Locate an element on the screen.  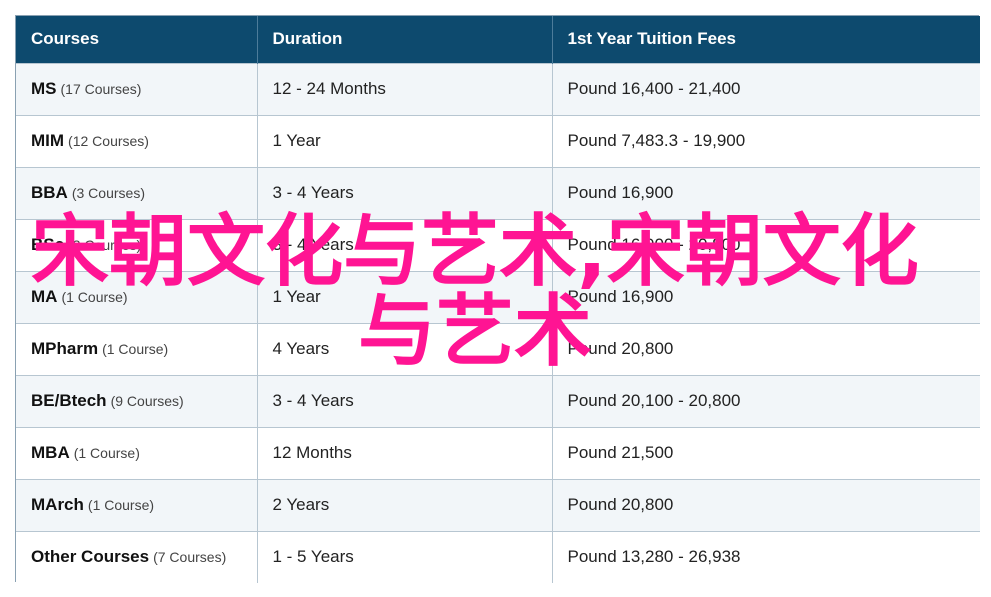
course-cell: MA (1 Course) is located at coordinates (137, 296).